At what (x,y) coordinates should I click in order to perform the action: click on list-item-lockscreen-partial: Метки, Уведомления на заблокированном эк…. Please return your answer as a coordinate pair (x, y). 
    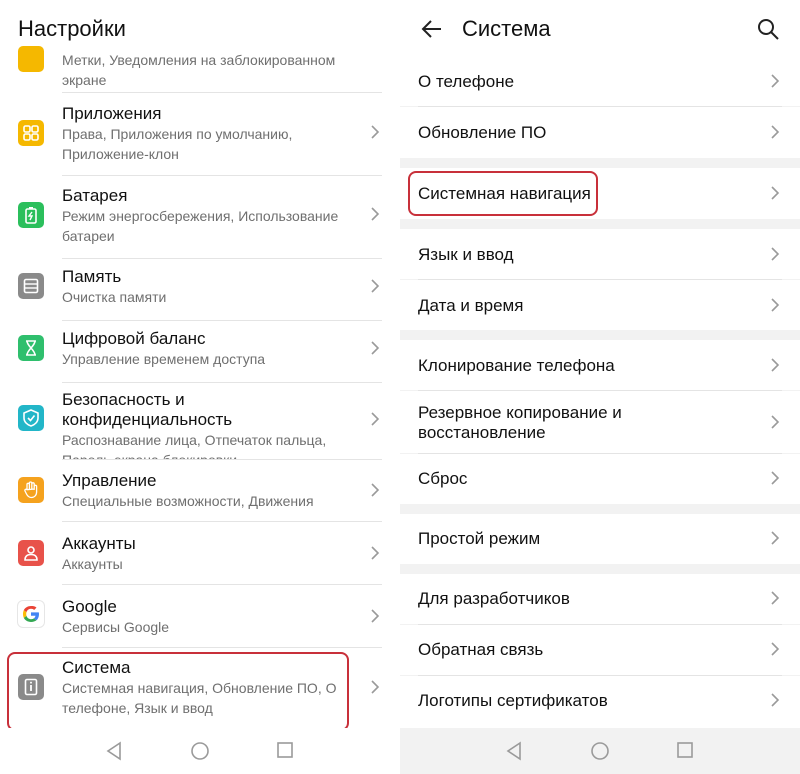
    Looking at the image, I should click on (198, 69).